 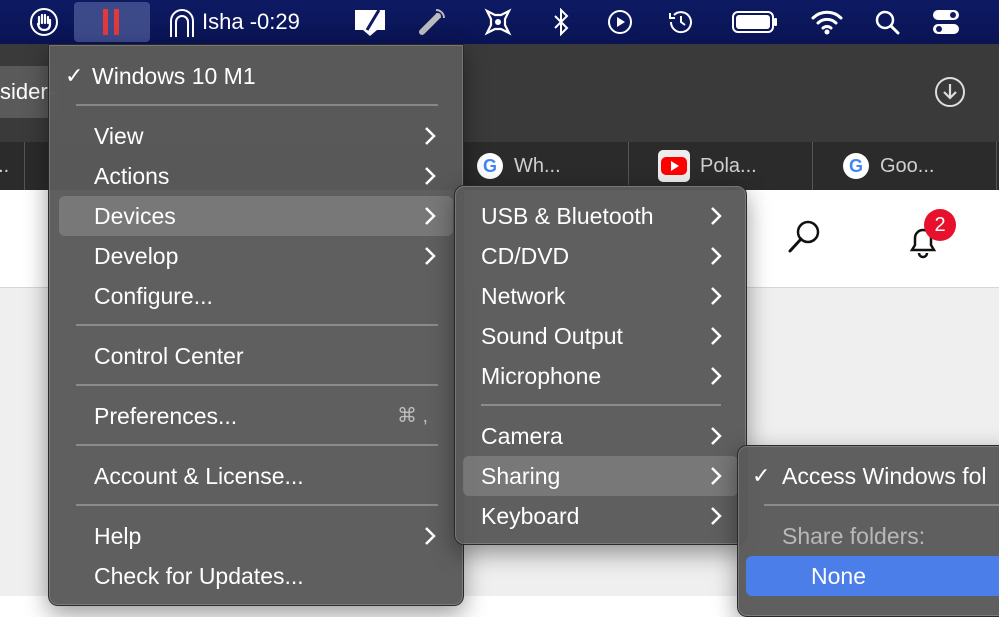 What do you see at coordinates (887, 22) in the screenshot?
I see `spotlight-search-icon` at bounding box center [887, 22].